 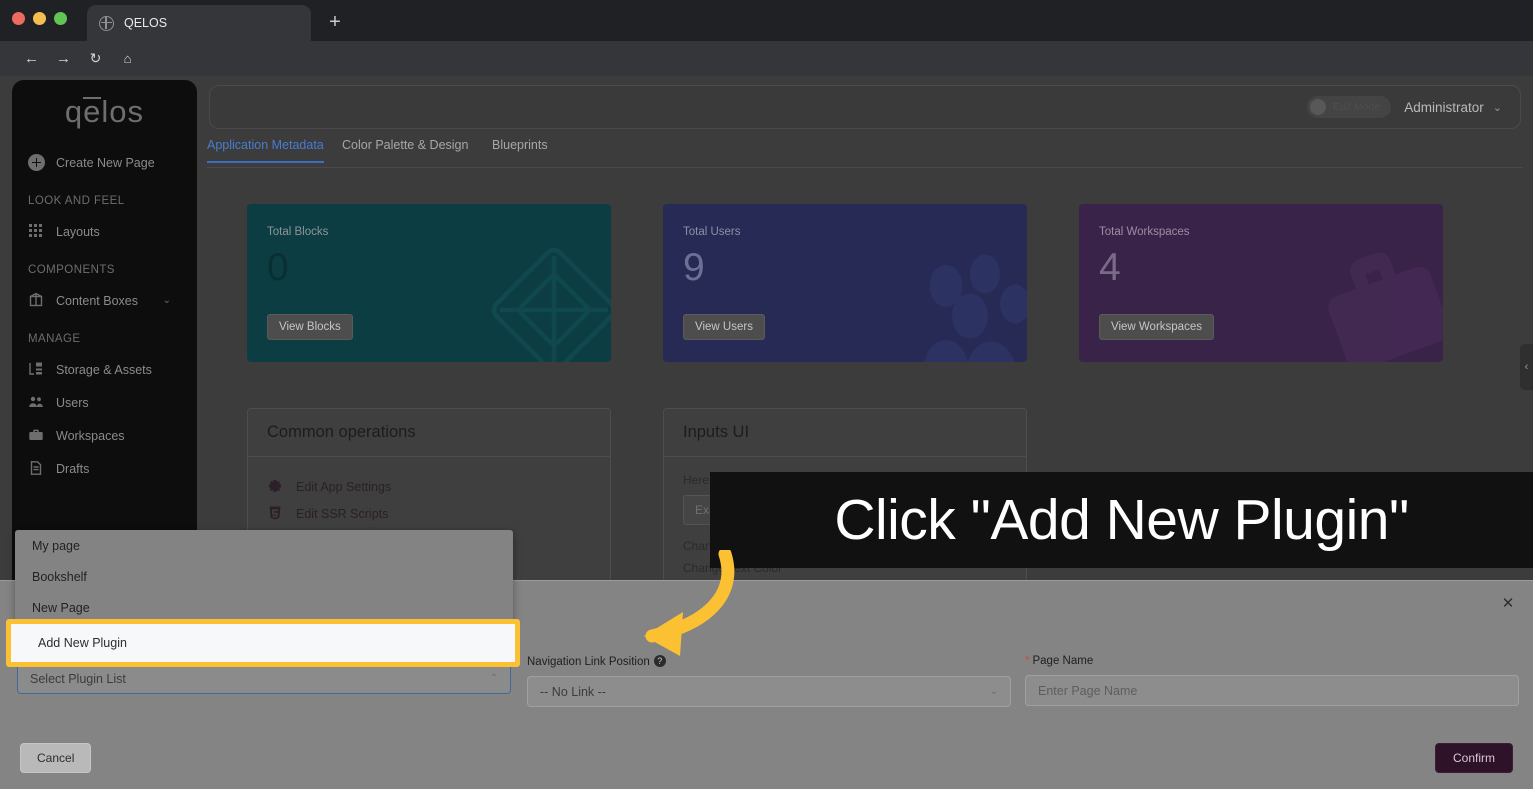 I want to click on page-name-label: * Page Name, so click(x=1272, y=661).